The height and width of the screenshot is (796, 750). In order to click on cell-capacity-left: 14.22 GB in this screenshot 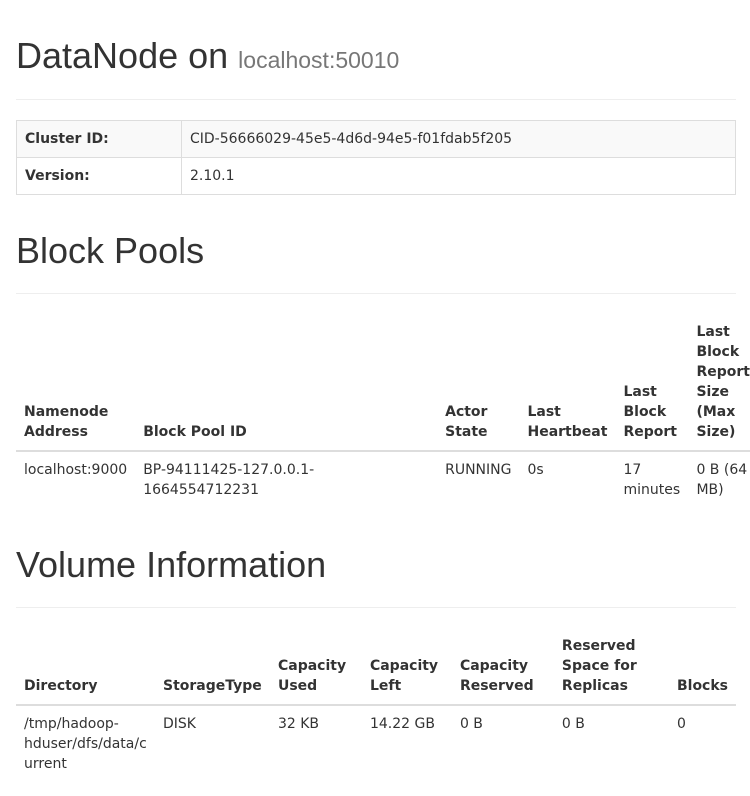, I will do `click(402, 724)`.